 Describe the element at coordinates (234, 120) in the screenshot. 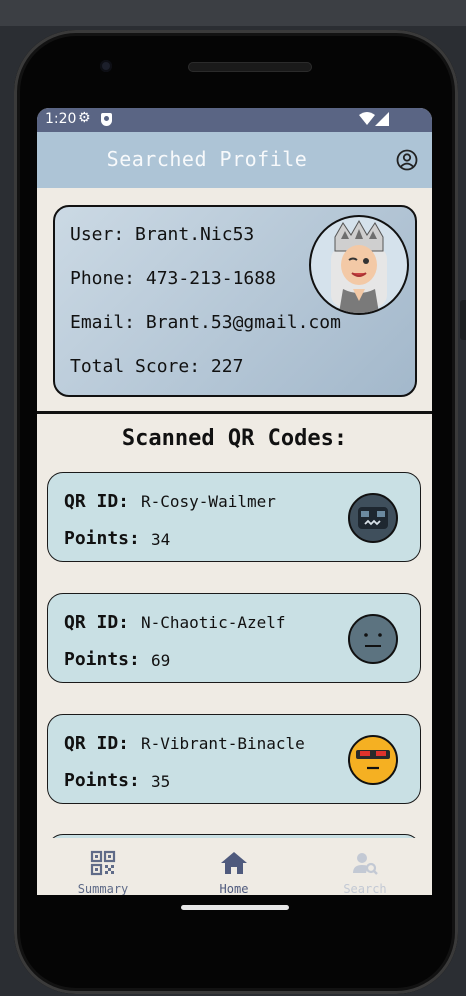

I see `status-bar: 1:20 ⚙` at that location.